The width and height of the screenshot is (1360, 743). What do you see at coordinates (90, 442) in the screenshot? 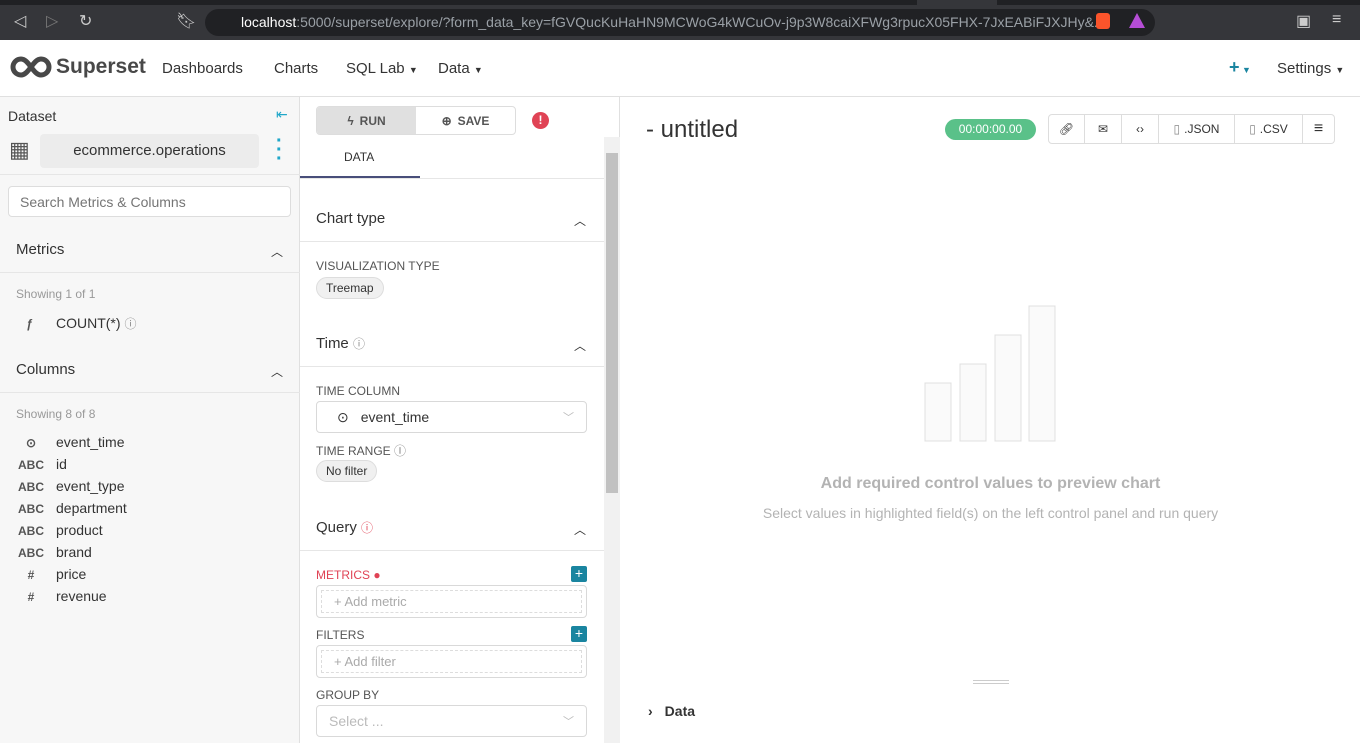
I see `column-name: event_time` at bounding box center [90, 442].